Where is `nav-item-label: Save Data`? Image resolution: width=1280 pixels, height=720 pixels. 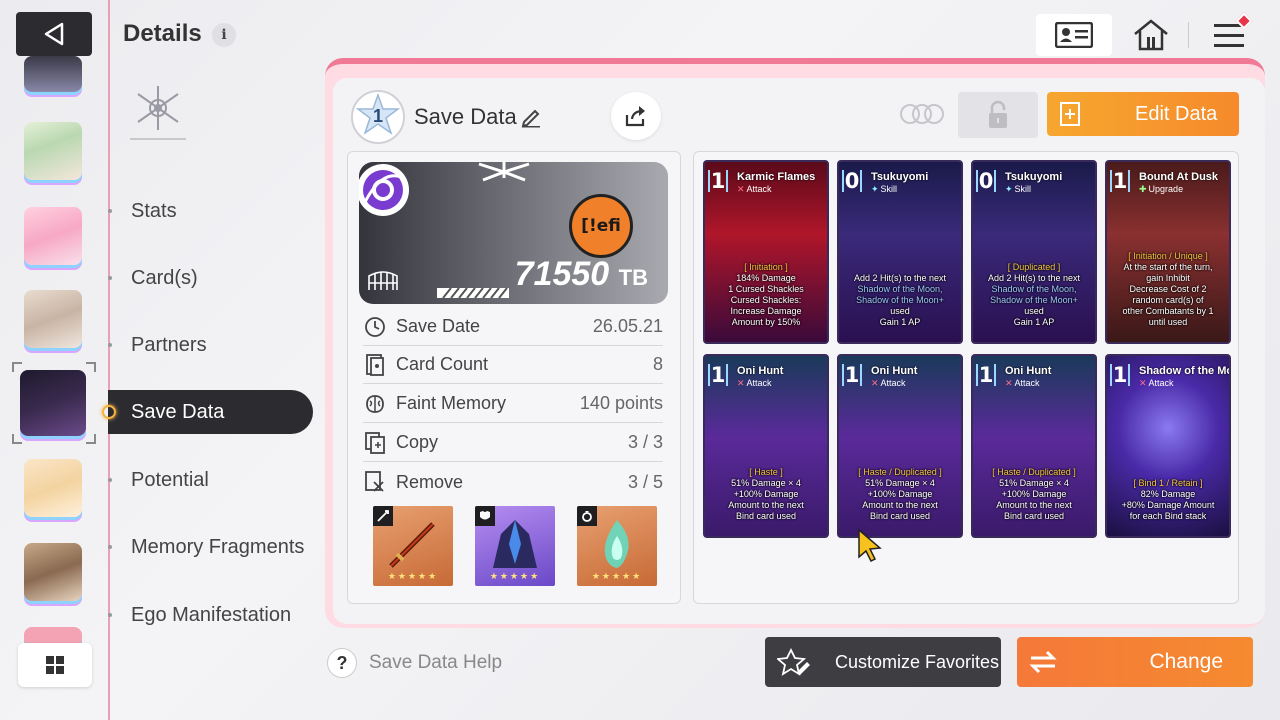
nav-item-label: Save Data is located at coordinates (178, 411).